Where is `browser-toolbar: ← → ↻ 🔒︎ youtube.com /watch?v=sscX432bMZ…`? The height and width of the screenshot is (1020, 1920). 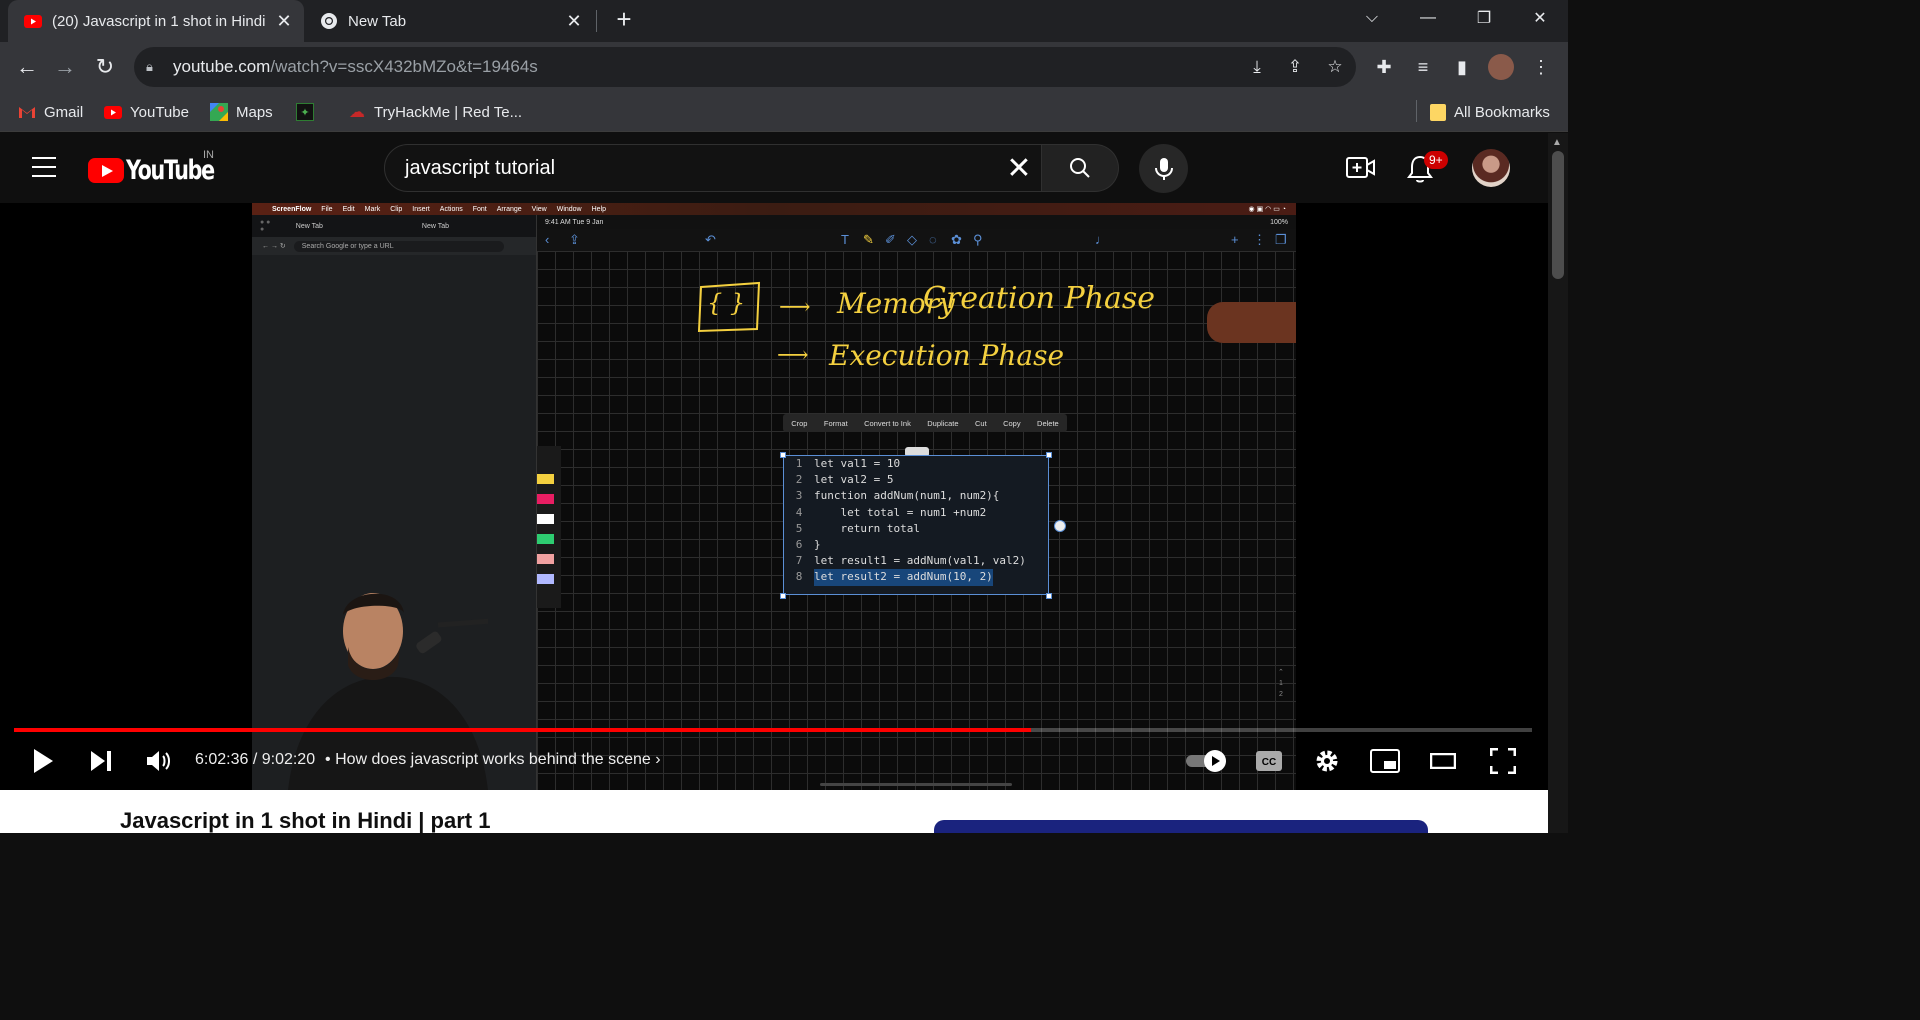
browser-toolbar: ← → ↻ 🔒︎ youtube.com /watch?v=sscX432bMZ… is located at coordinates (784, 67).